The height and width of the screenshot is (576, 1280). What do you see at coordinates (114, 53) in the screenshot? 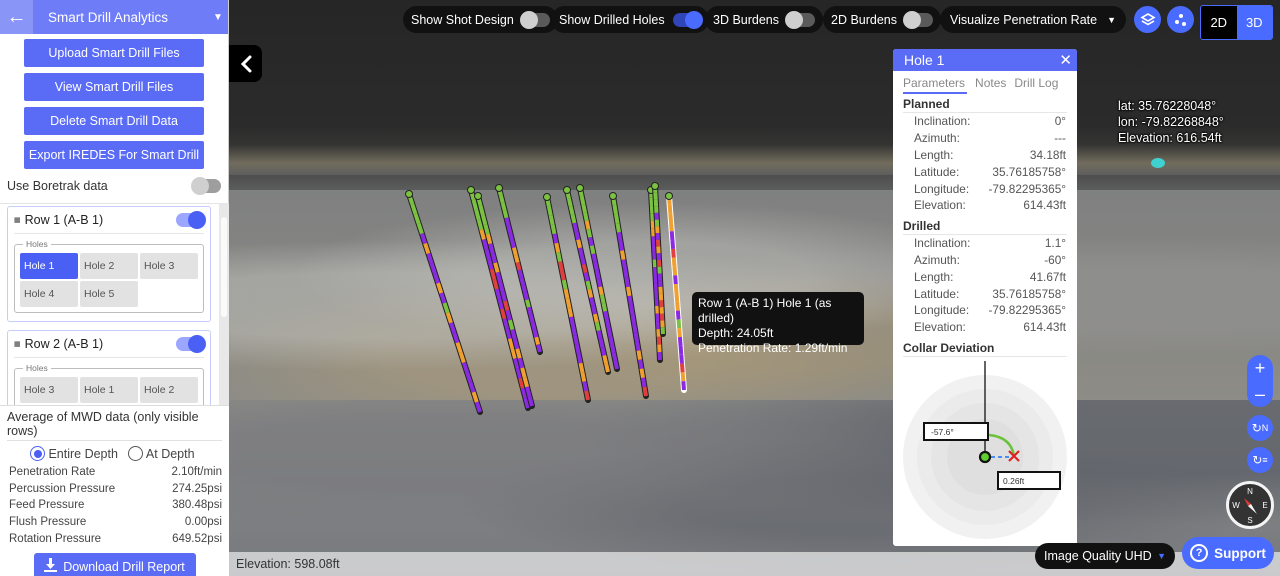
I see `upload-smart-drill-files-button: Upload Smart Drill Files` at bounding box center [114, 53].